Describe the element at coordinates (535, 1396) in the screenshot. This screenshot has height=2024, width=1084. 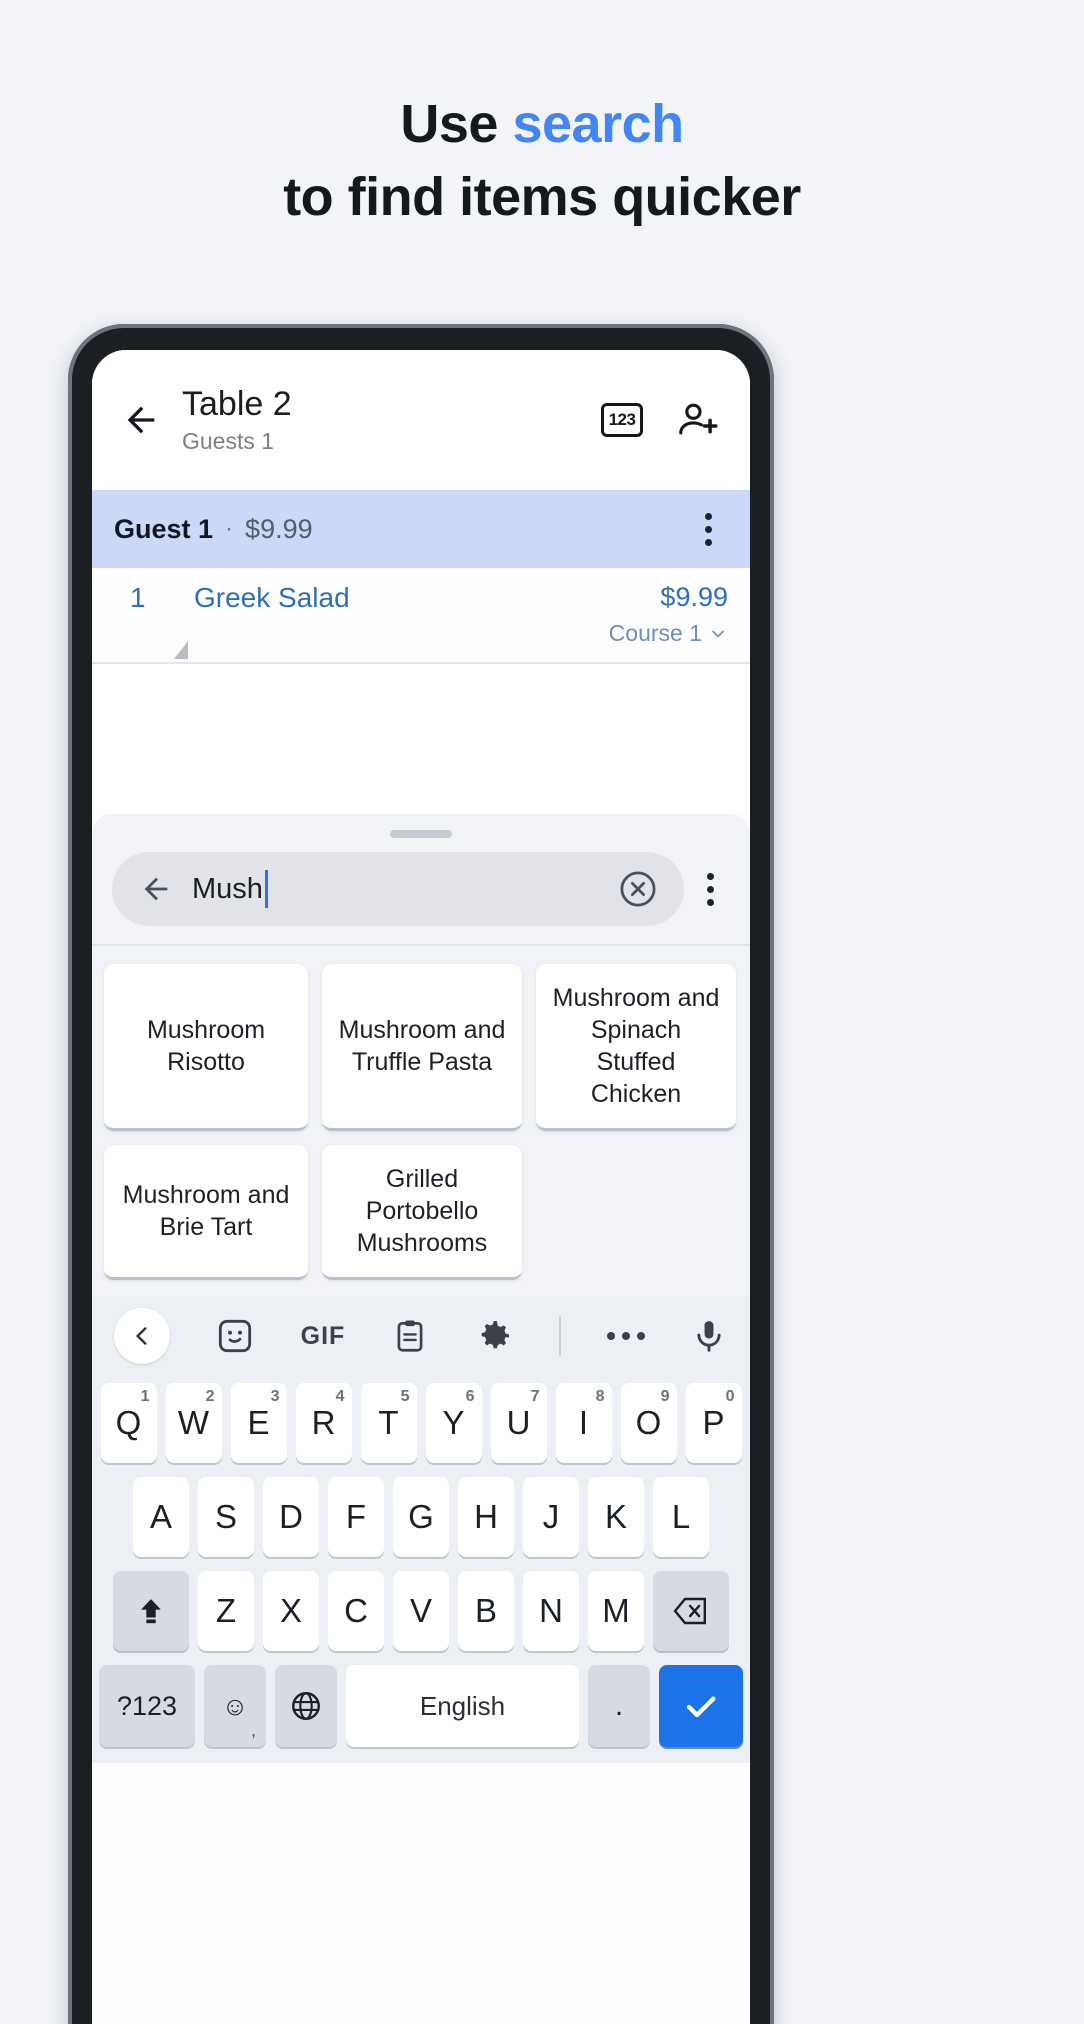
I see `key-number: 7` at that location.